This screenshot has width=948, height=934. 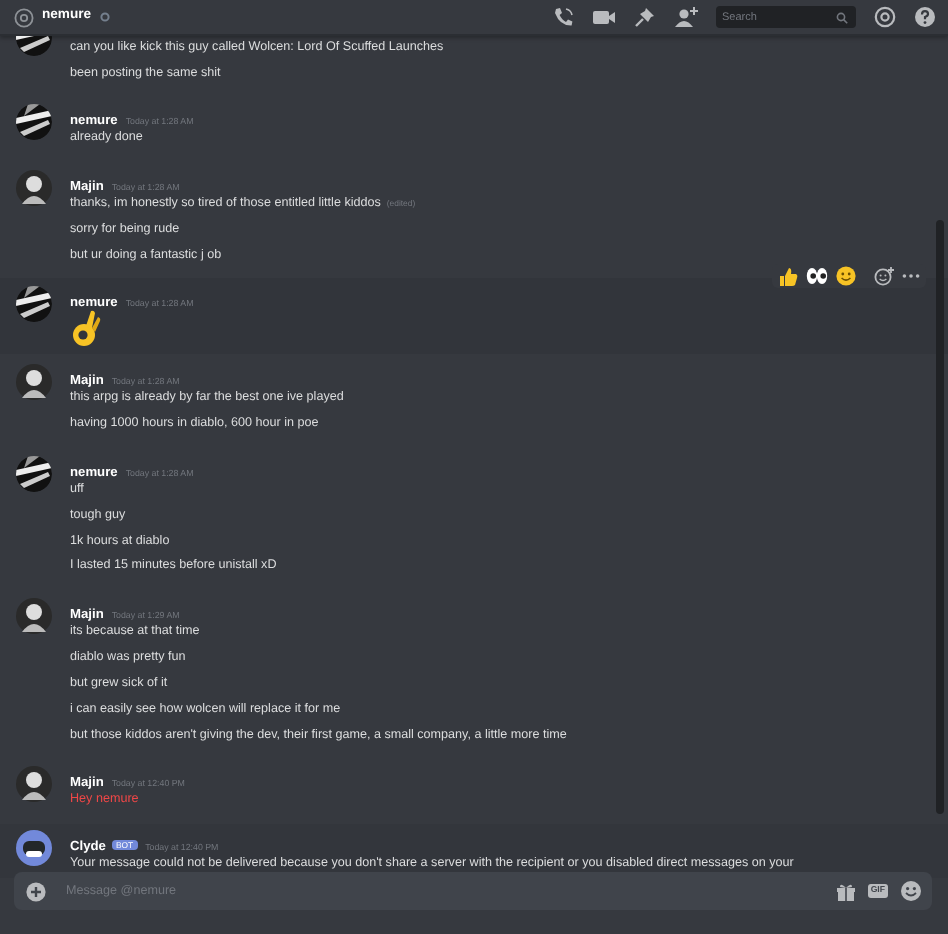 What do you see at coordinates (604, 17) in the screenshot?
I see `video-icon` at bounding box center [604, 17].